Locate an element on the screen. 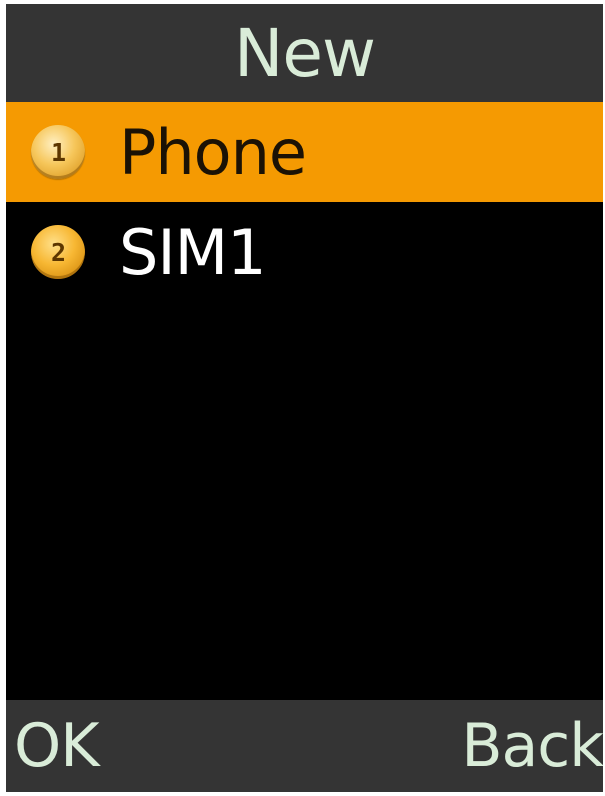 This screenshot has height=796, width=605. number-1-icon: 1 is located at coordinates (58, 152).